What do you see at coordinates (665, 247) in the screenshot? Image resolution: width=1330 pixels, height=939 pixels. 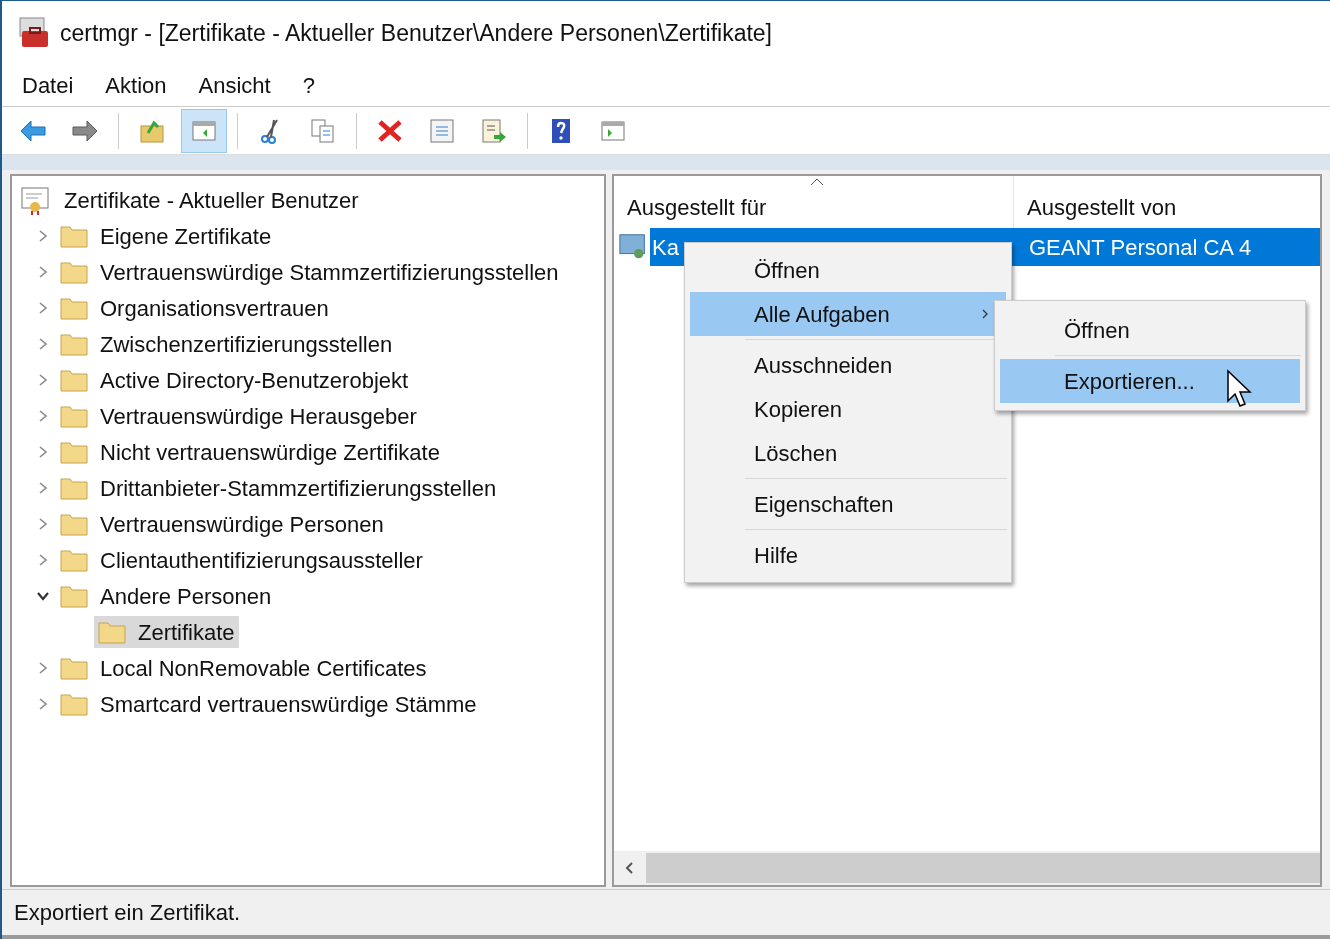 I see `table-cell-text: Ka` at bounding box center [665, 247].